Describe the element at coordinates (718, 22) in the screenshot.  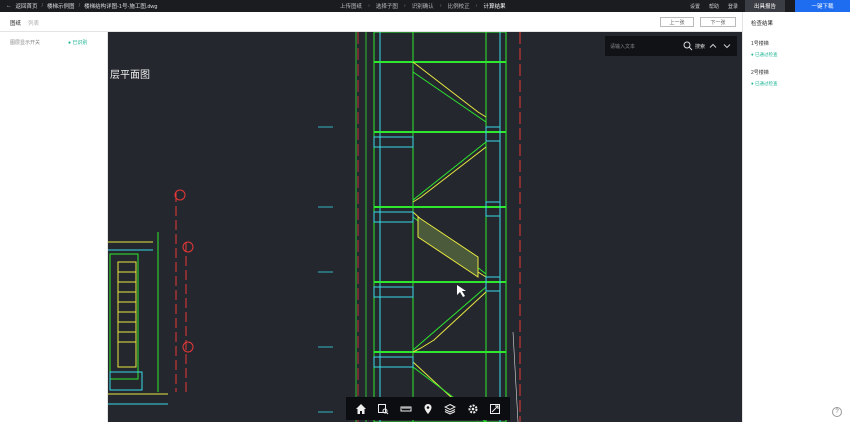
I see `next-drawing-button: 下一张` at that location.